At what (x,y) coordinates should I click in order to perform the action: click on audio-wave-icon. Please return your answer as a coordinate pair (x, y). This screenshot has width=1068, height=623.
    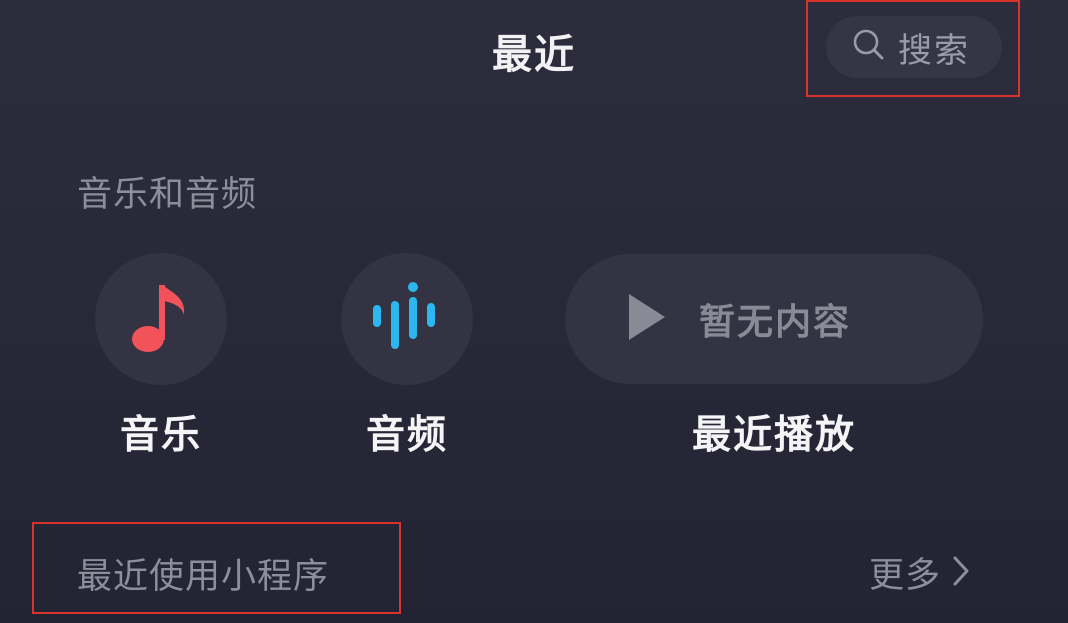
    Looking at the image, I should click on (407, 319).